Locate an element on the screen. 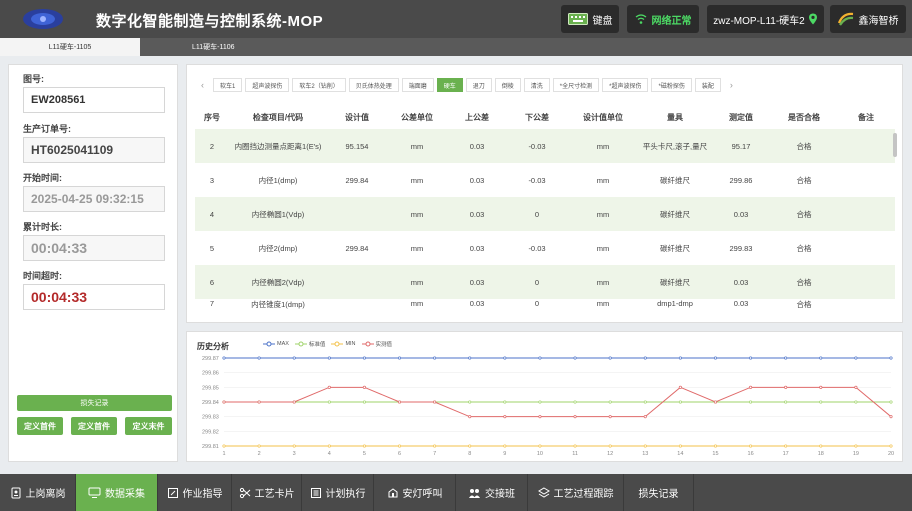  process-tab: *超声波探伤 is located at coordinates (625, 85).